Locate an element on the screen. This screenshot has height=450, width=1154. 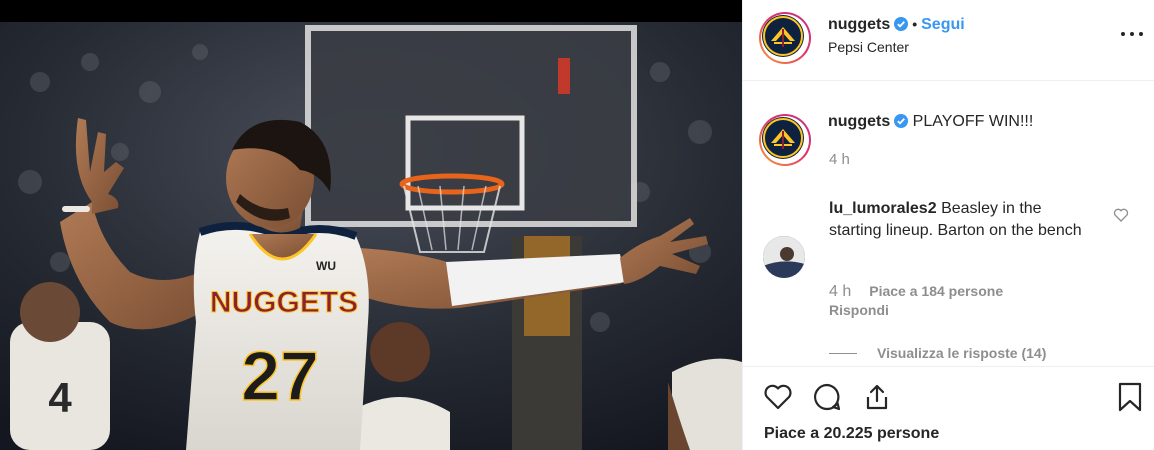
author-username: nuggets is located at coordinates (859, 24).